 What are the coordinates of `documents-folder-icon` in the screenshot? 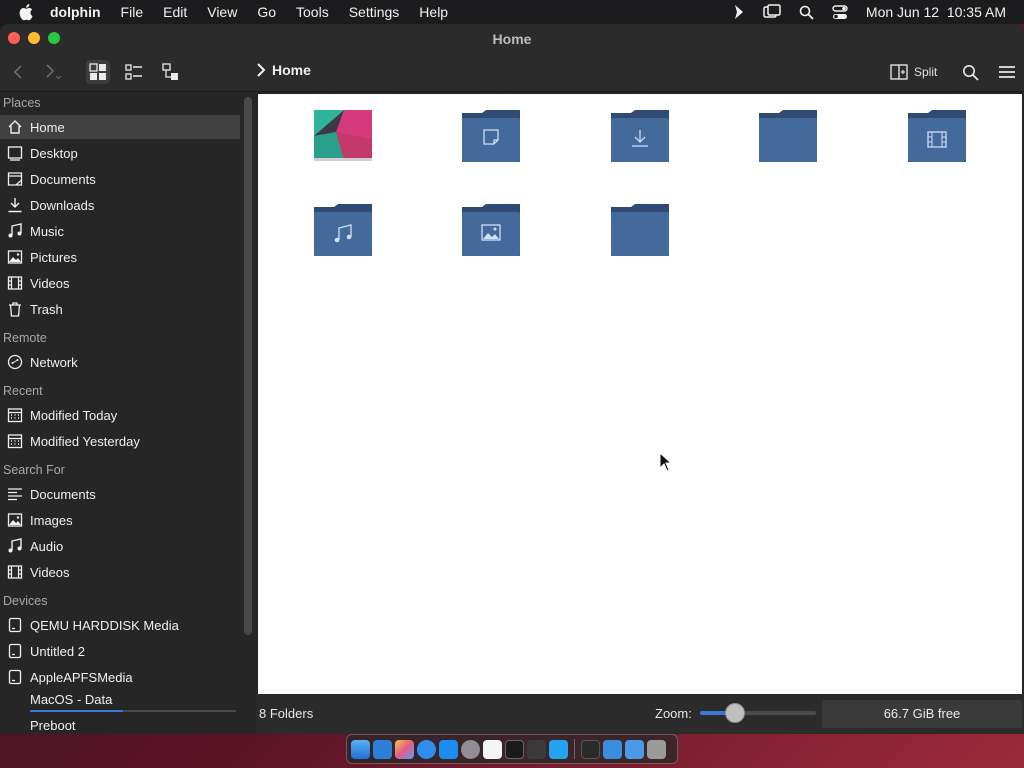 It's located at (491, 136).